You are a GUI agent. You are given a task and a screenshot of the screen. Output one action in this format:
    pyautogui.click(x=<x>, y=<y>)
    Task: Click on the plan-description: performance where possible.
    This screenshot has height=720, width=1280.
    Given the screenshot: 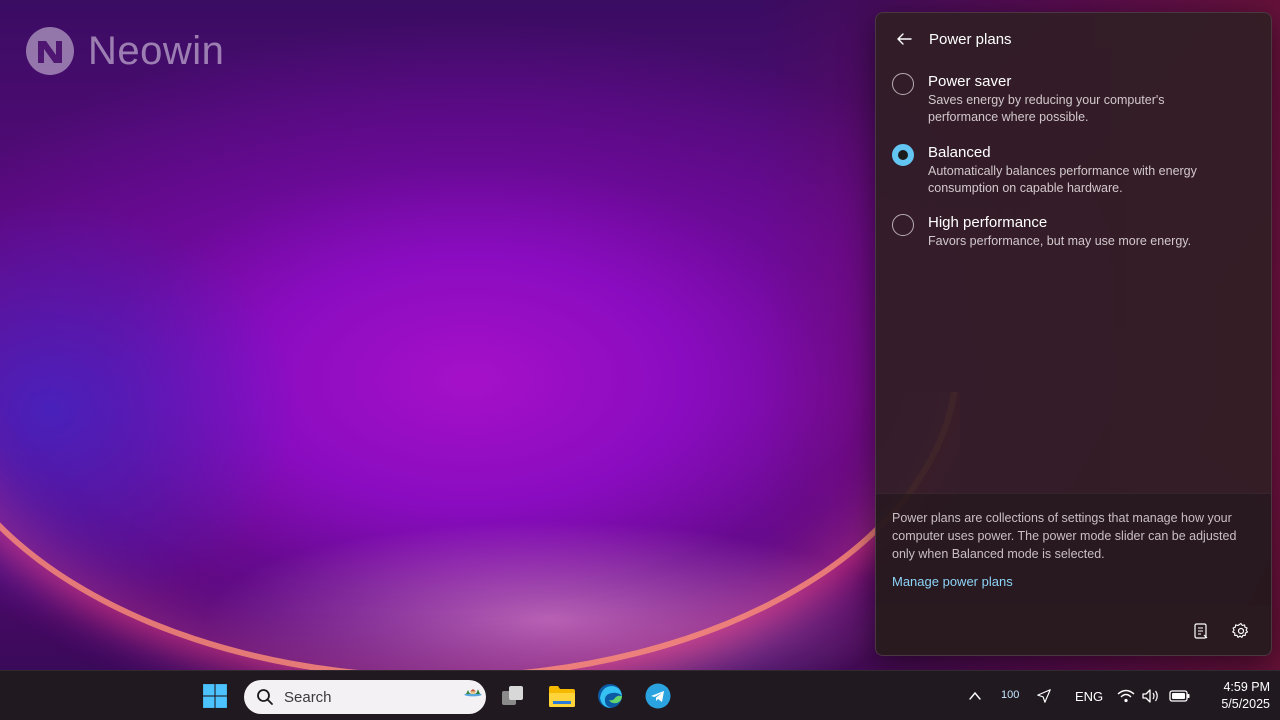 What is the action you would take?
    pyautogui.click(x=1008, y=117)
    